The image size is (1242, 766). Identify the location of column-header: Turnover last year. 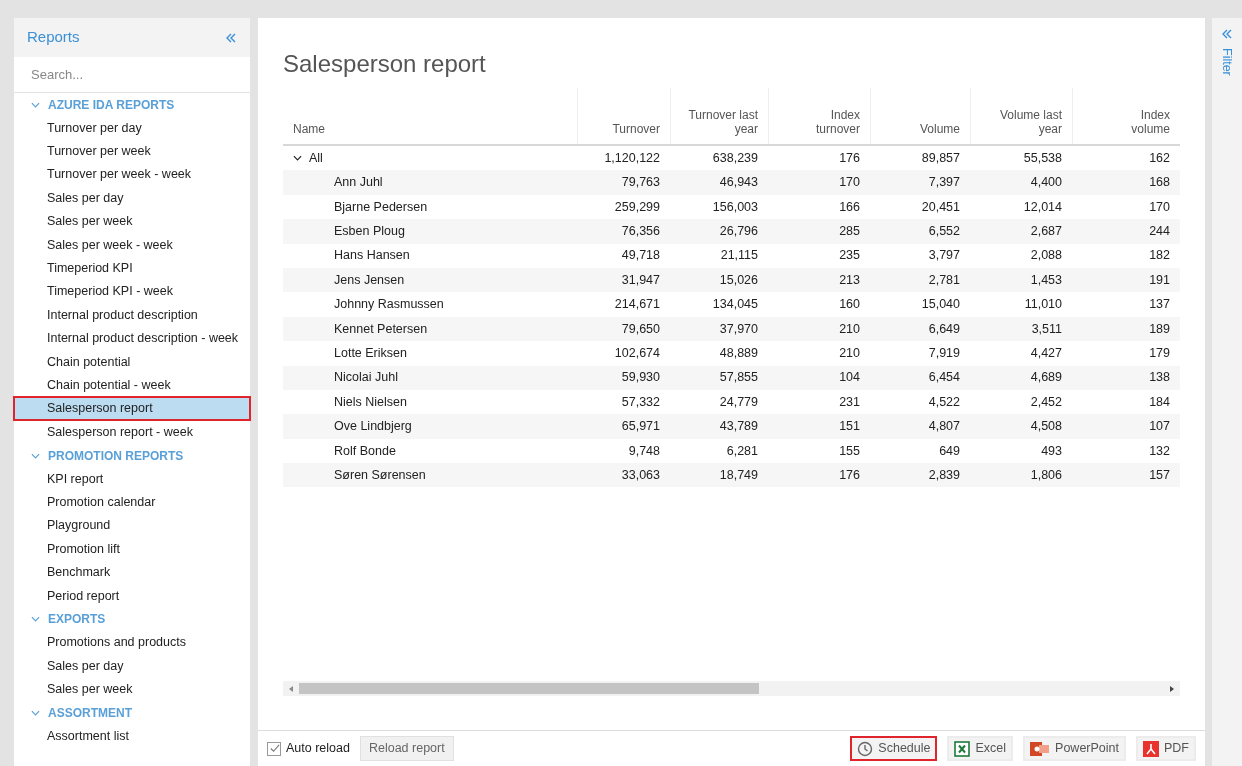
(723, 122).